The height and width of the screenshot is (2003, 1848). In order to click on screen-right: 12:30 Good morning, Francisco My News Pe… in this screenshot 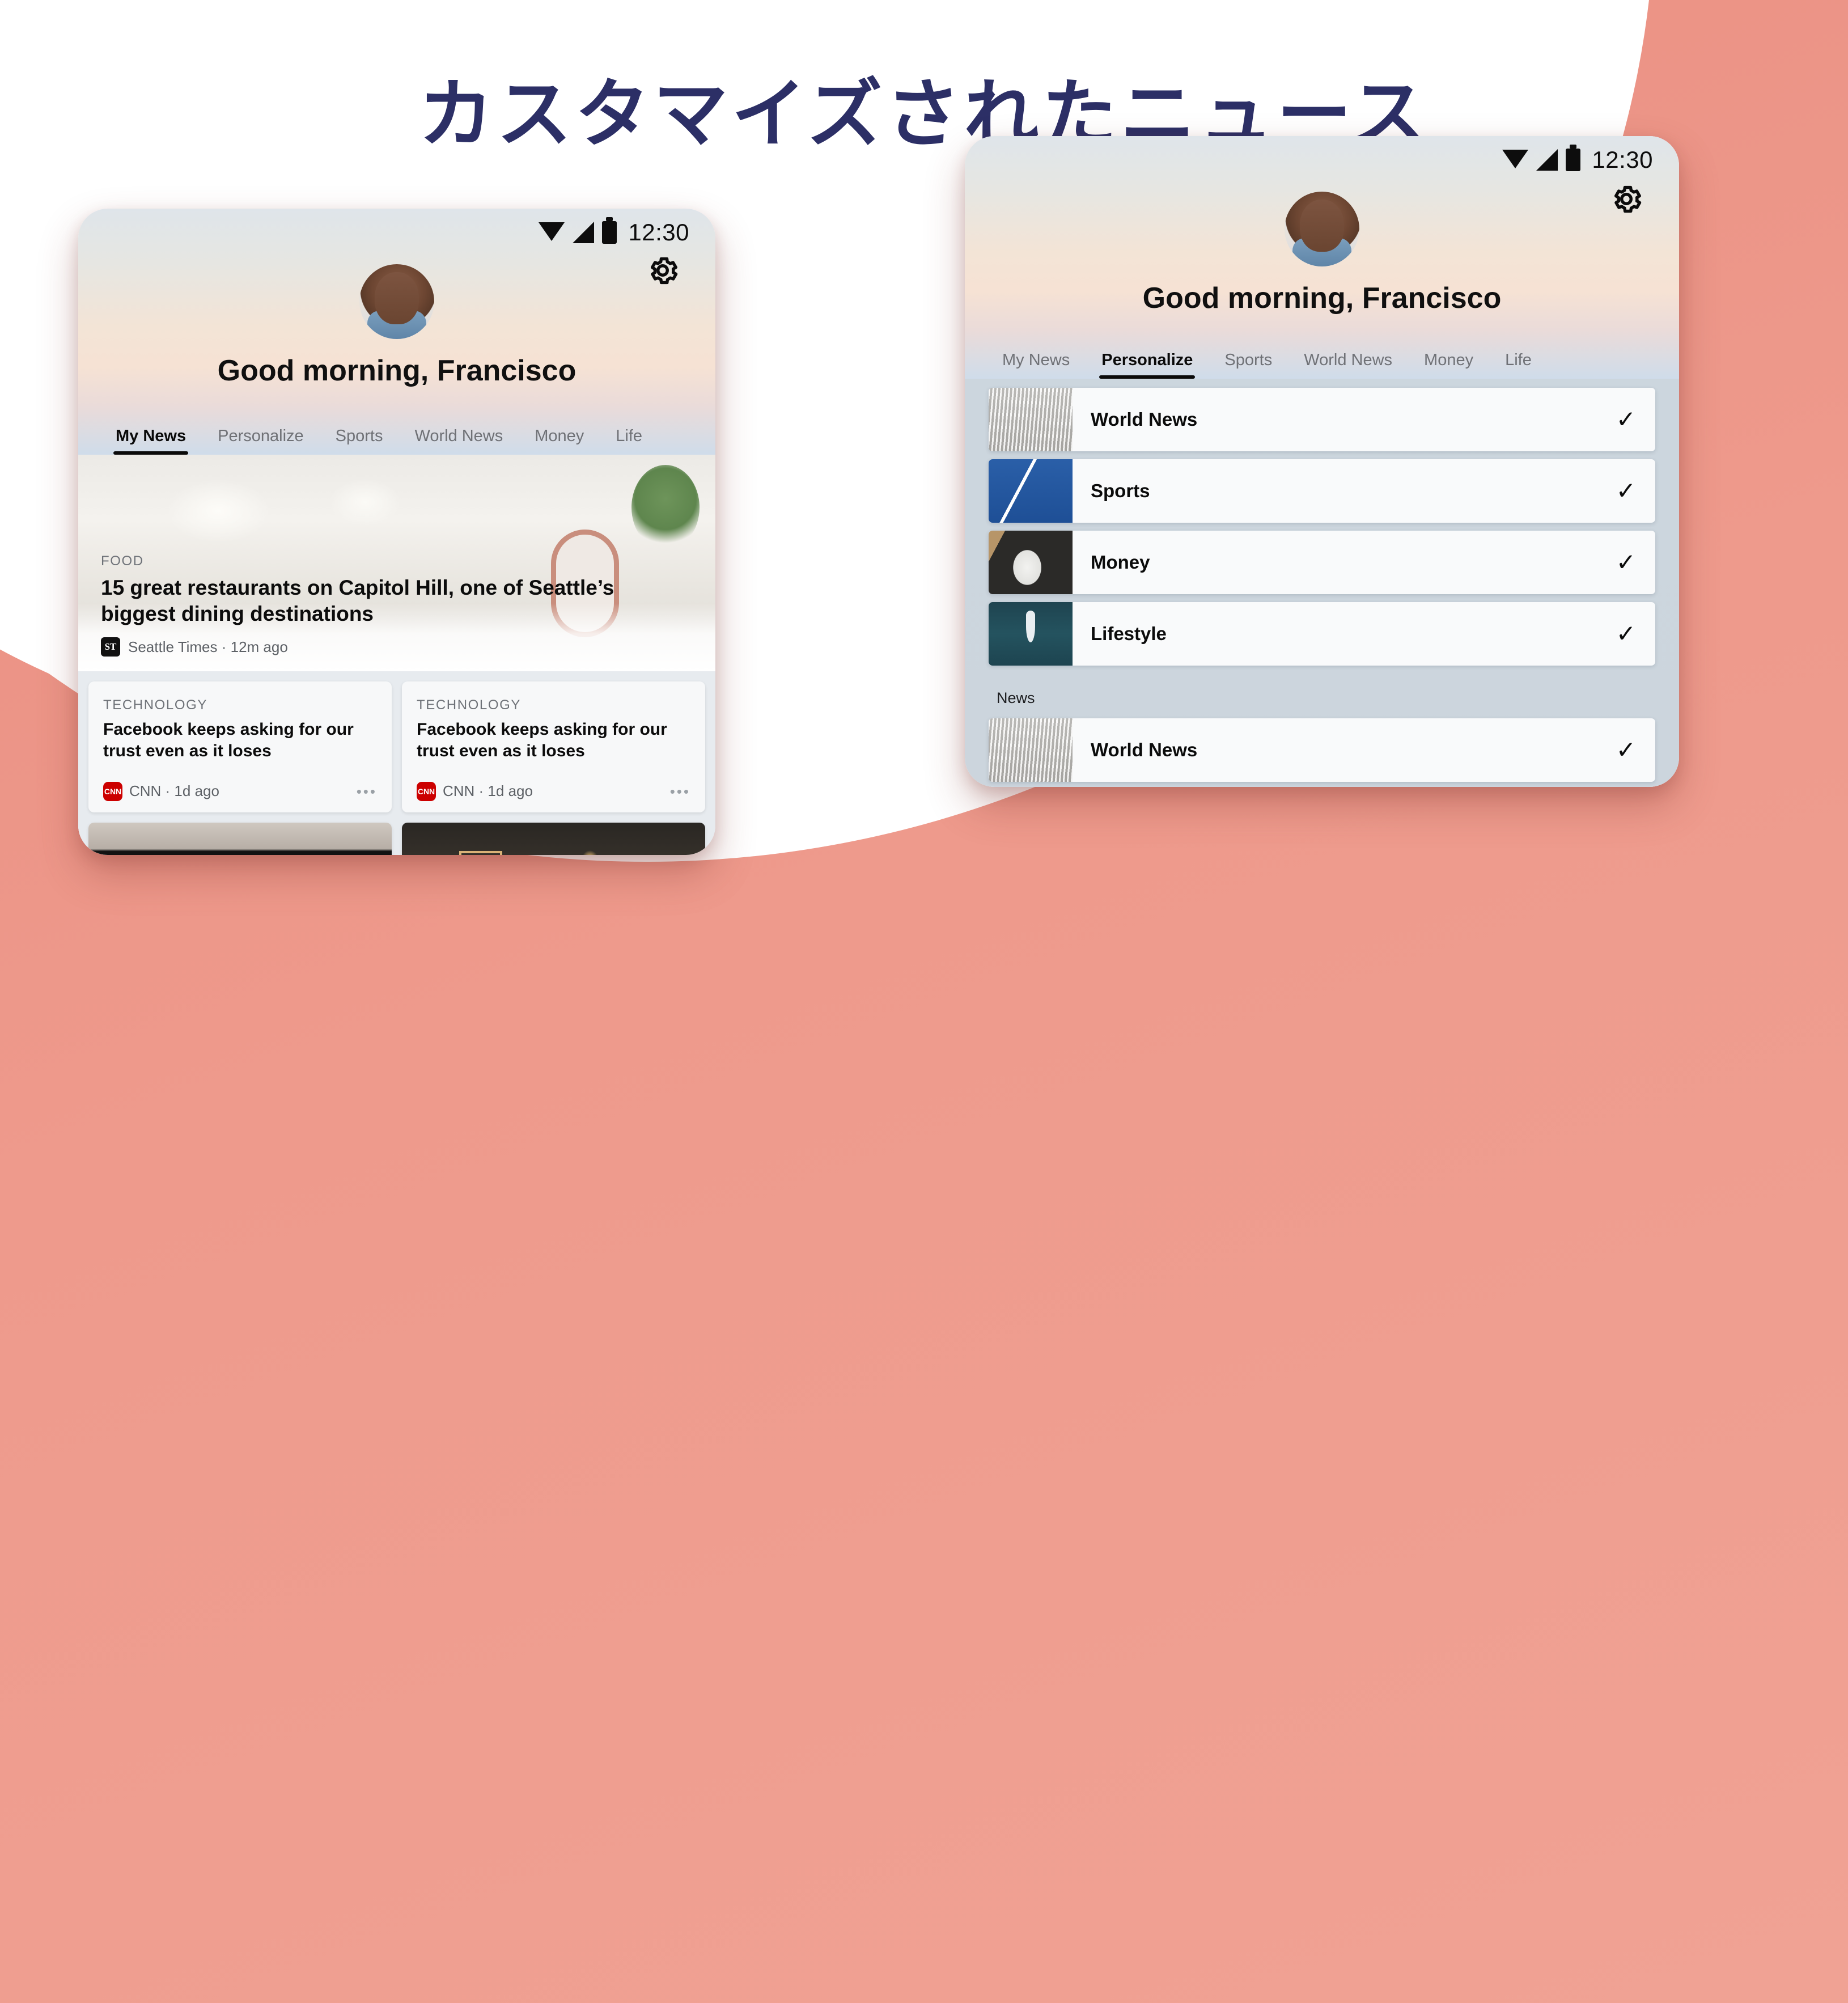, I will do `click(1322, 461)`.